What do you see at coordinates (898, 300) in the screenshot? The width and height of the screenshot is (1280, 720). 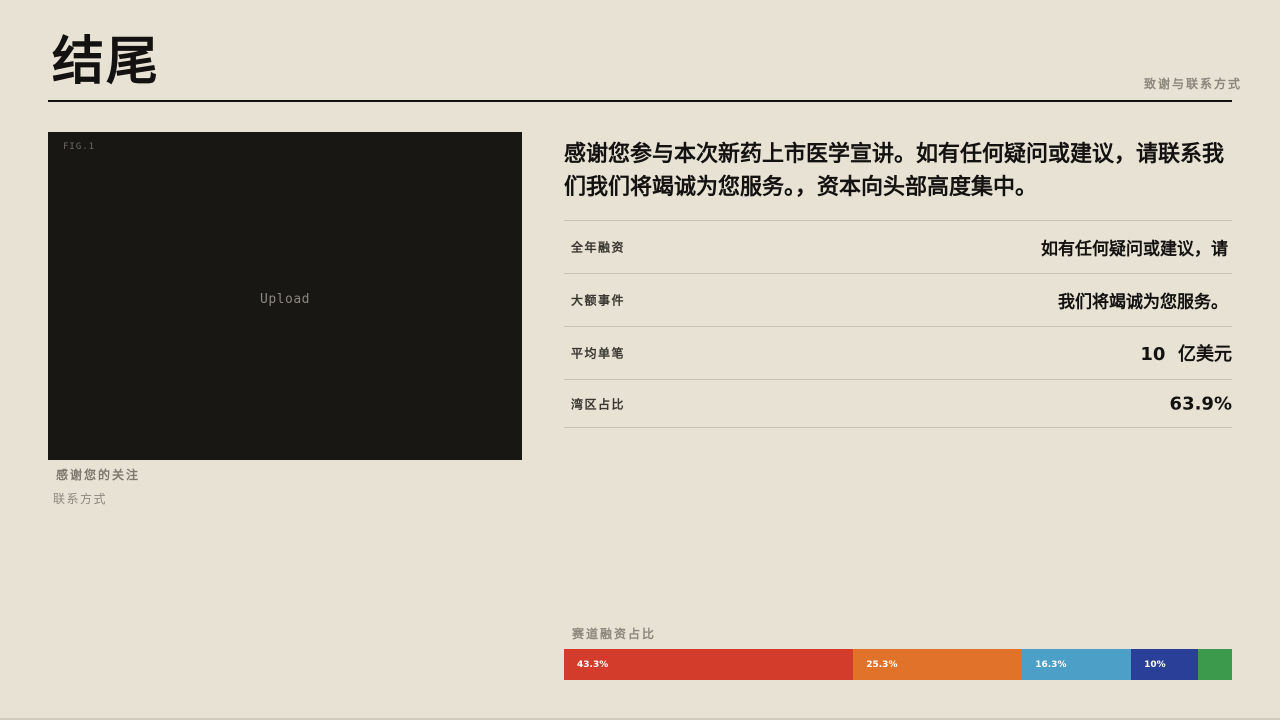 I see `stats-row: 大额事件 我们将竭诚为您服务。` at bounding box center [898, 300].